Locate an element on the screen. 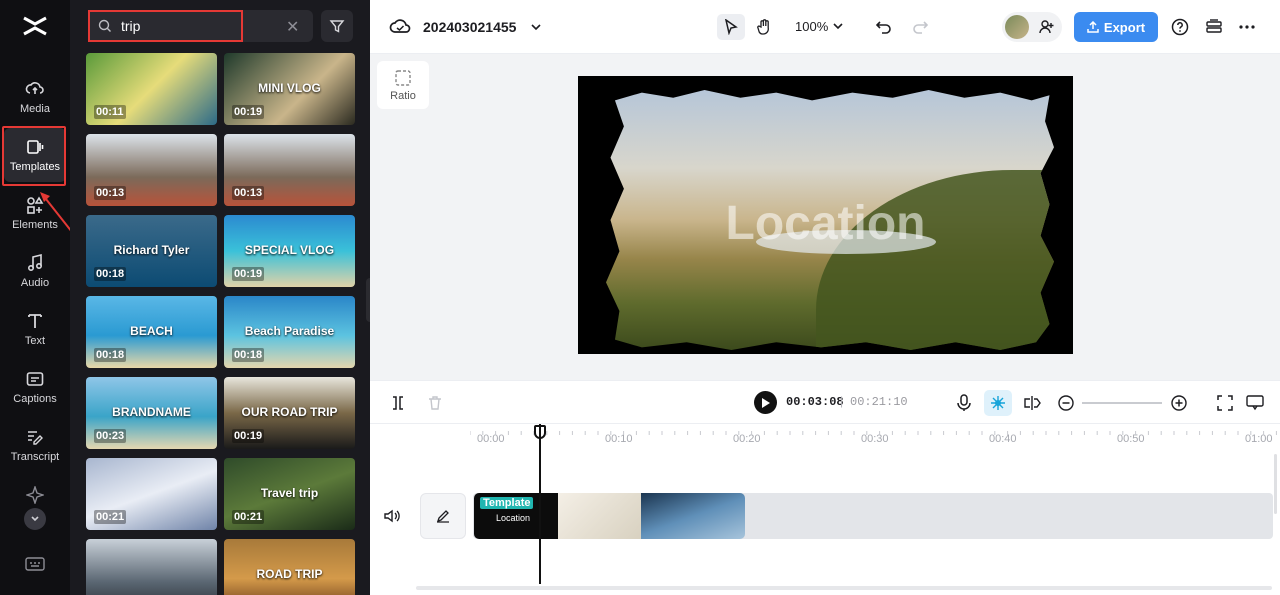  add-user-icon is located at coordinates (1047, 27).